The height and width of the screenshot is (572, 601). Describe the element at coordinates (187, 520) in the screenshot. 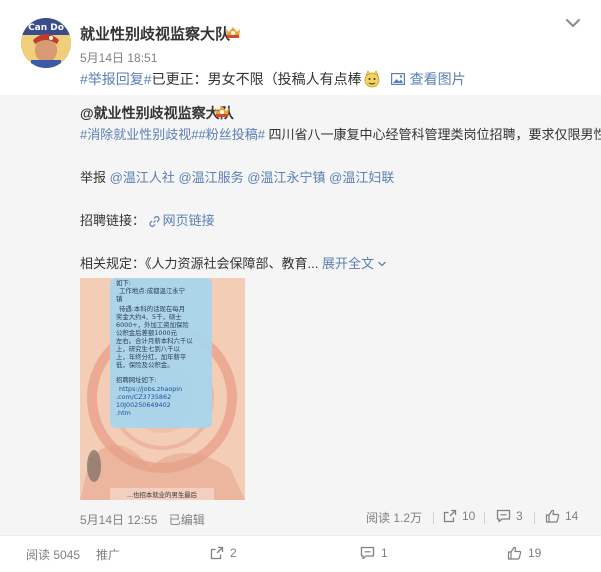

I see `edited-label: 已编辑` at that location.